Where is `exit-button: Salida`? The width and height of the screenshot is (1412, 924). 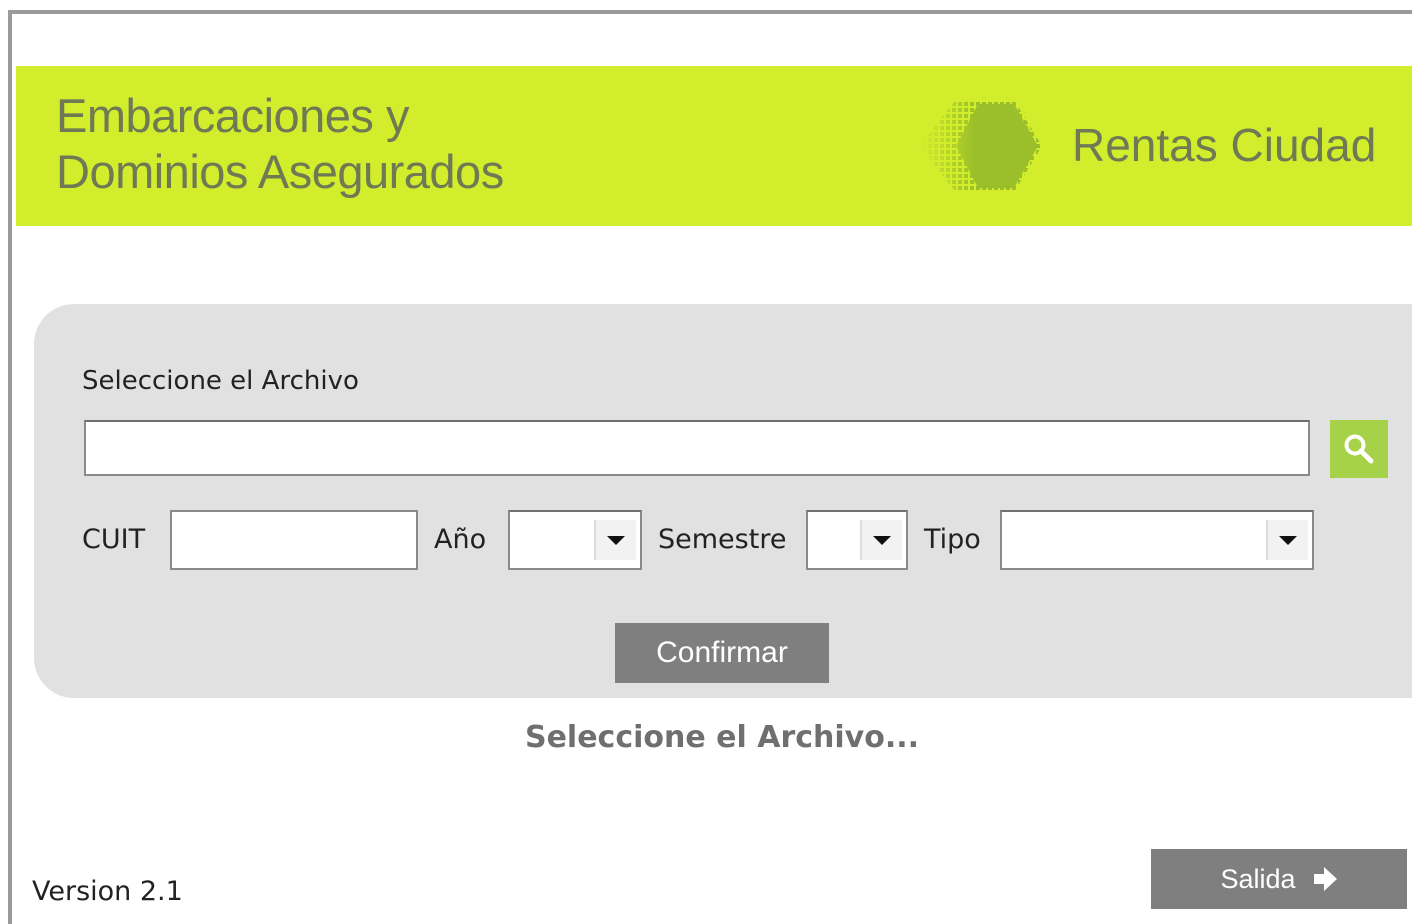 exit-button: Salida is located at coordinates (1279, 879).